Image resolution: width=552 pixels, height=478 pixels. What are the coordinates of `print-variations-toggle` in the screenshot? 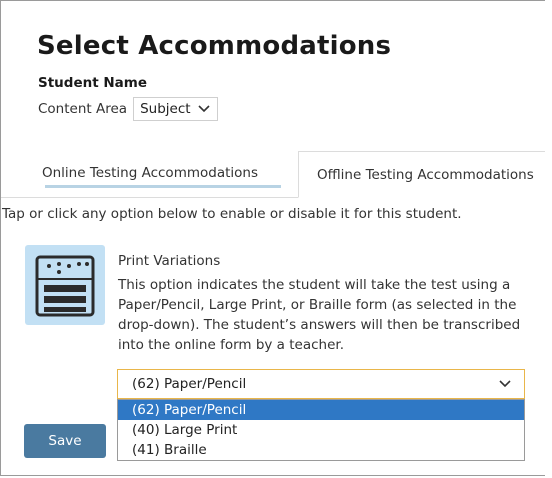 It's located at (65, 285).